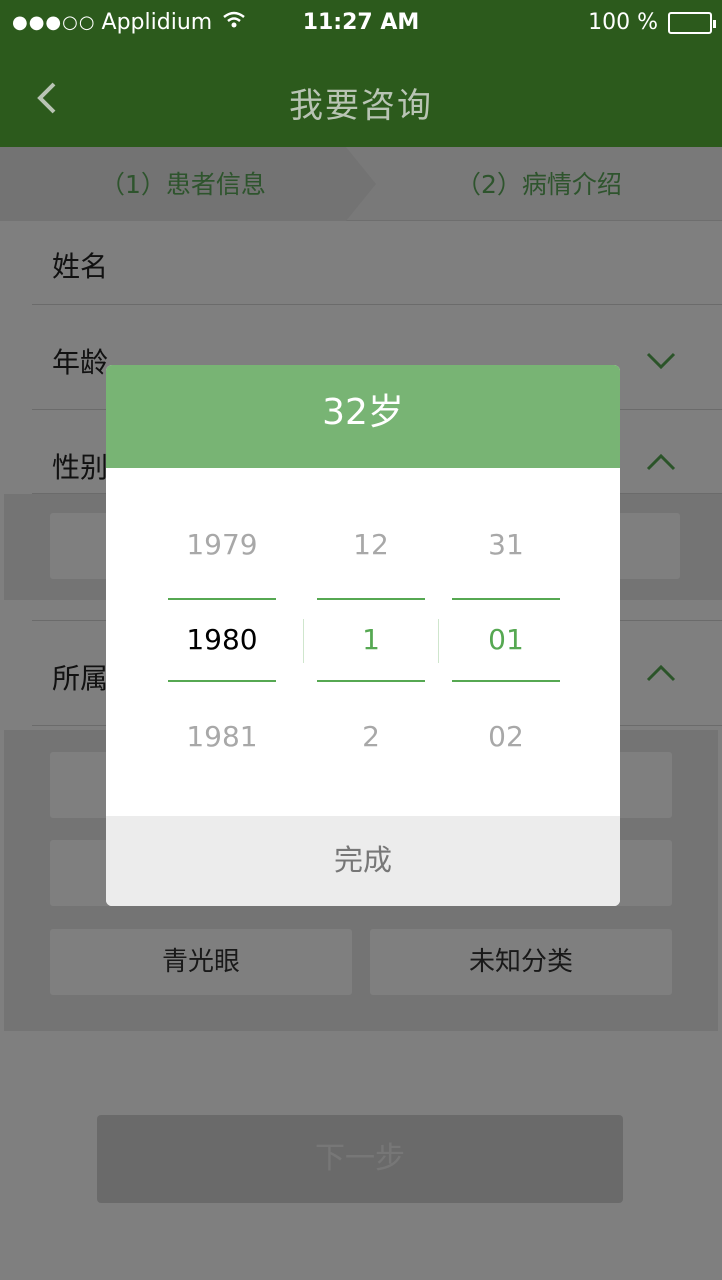 The image size is (722, 1280). I want to click on picker-age-title: 32岁, so click(363, 416).